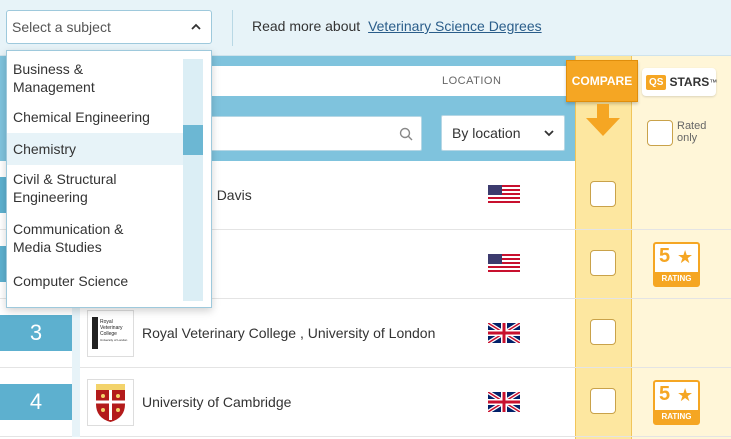 The image size is (731, 439). Describe the element at coordinates (602, 81) in the screenshot. I see `compare-button: COMPARE` at that location.